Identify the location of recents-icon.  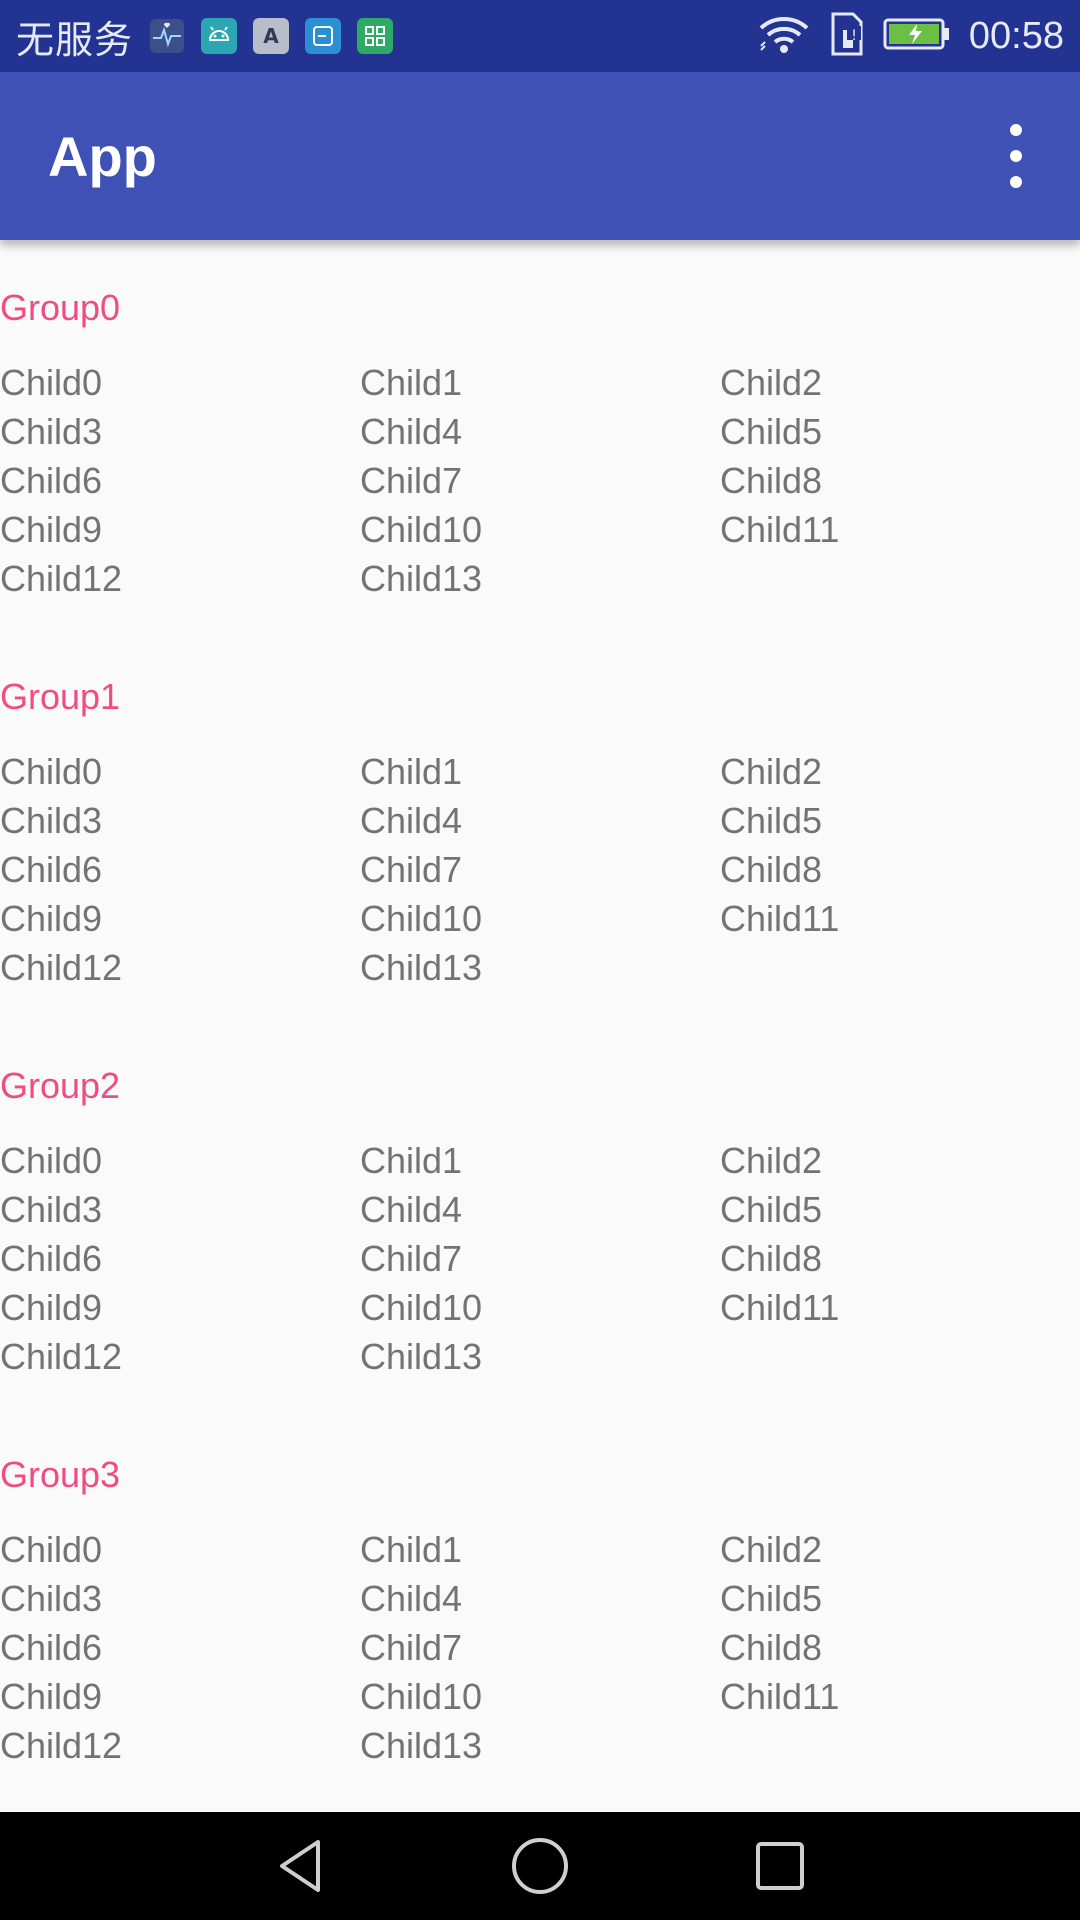
(780, 1866).